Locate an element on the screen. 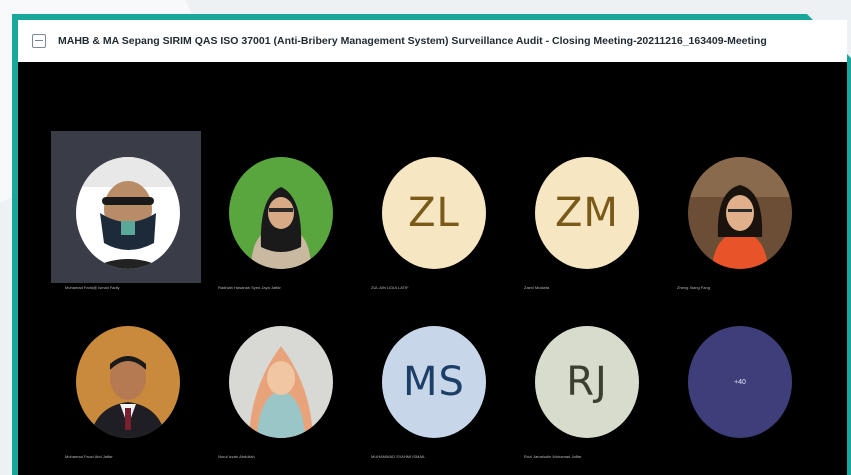 This screenshot has width=851, height=475. participant-tile-3: ZL ZUL AIN LIDIA LATIF is located at coordinates (432, 210).